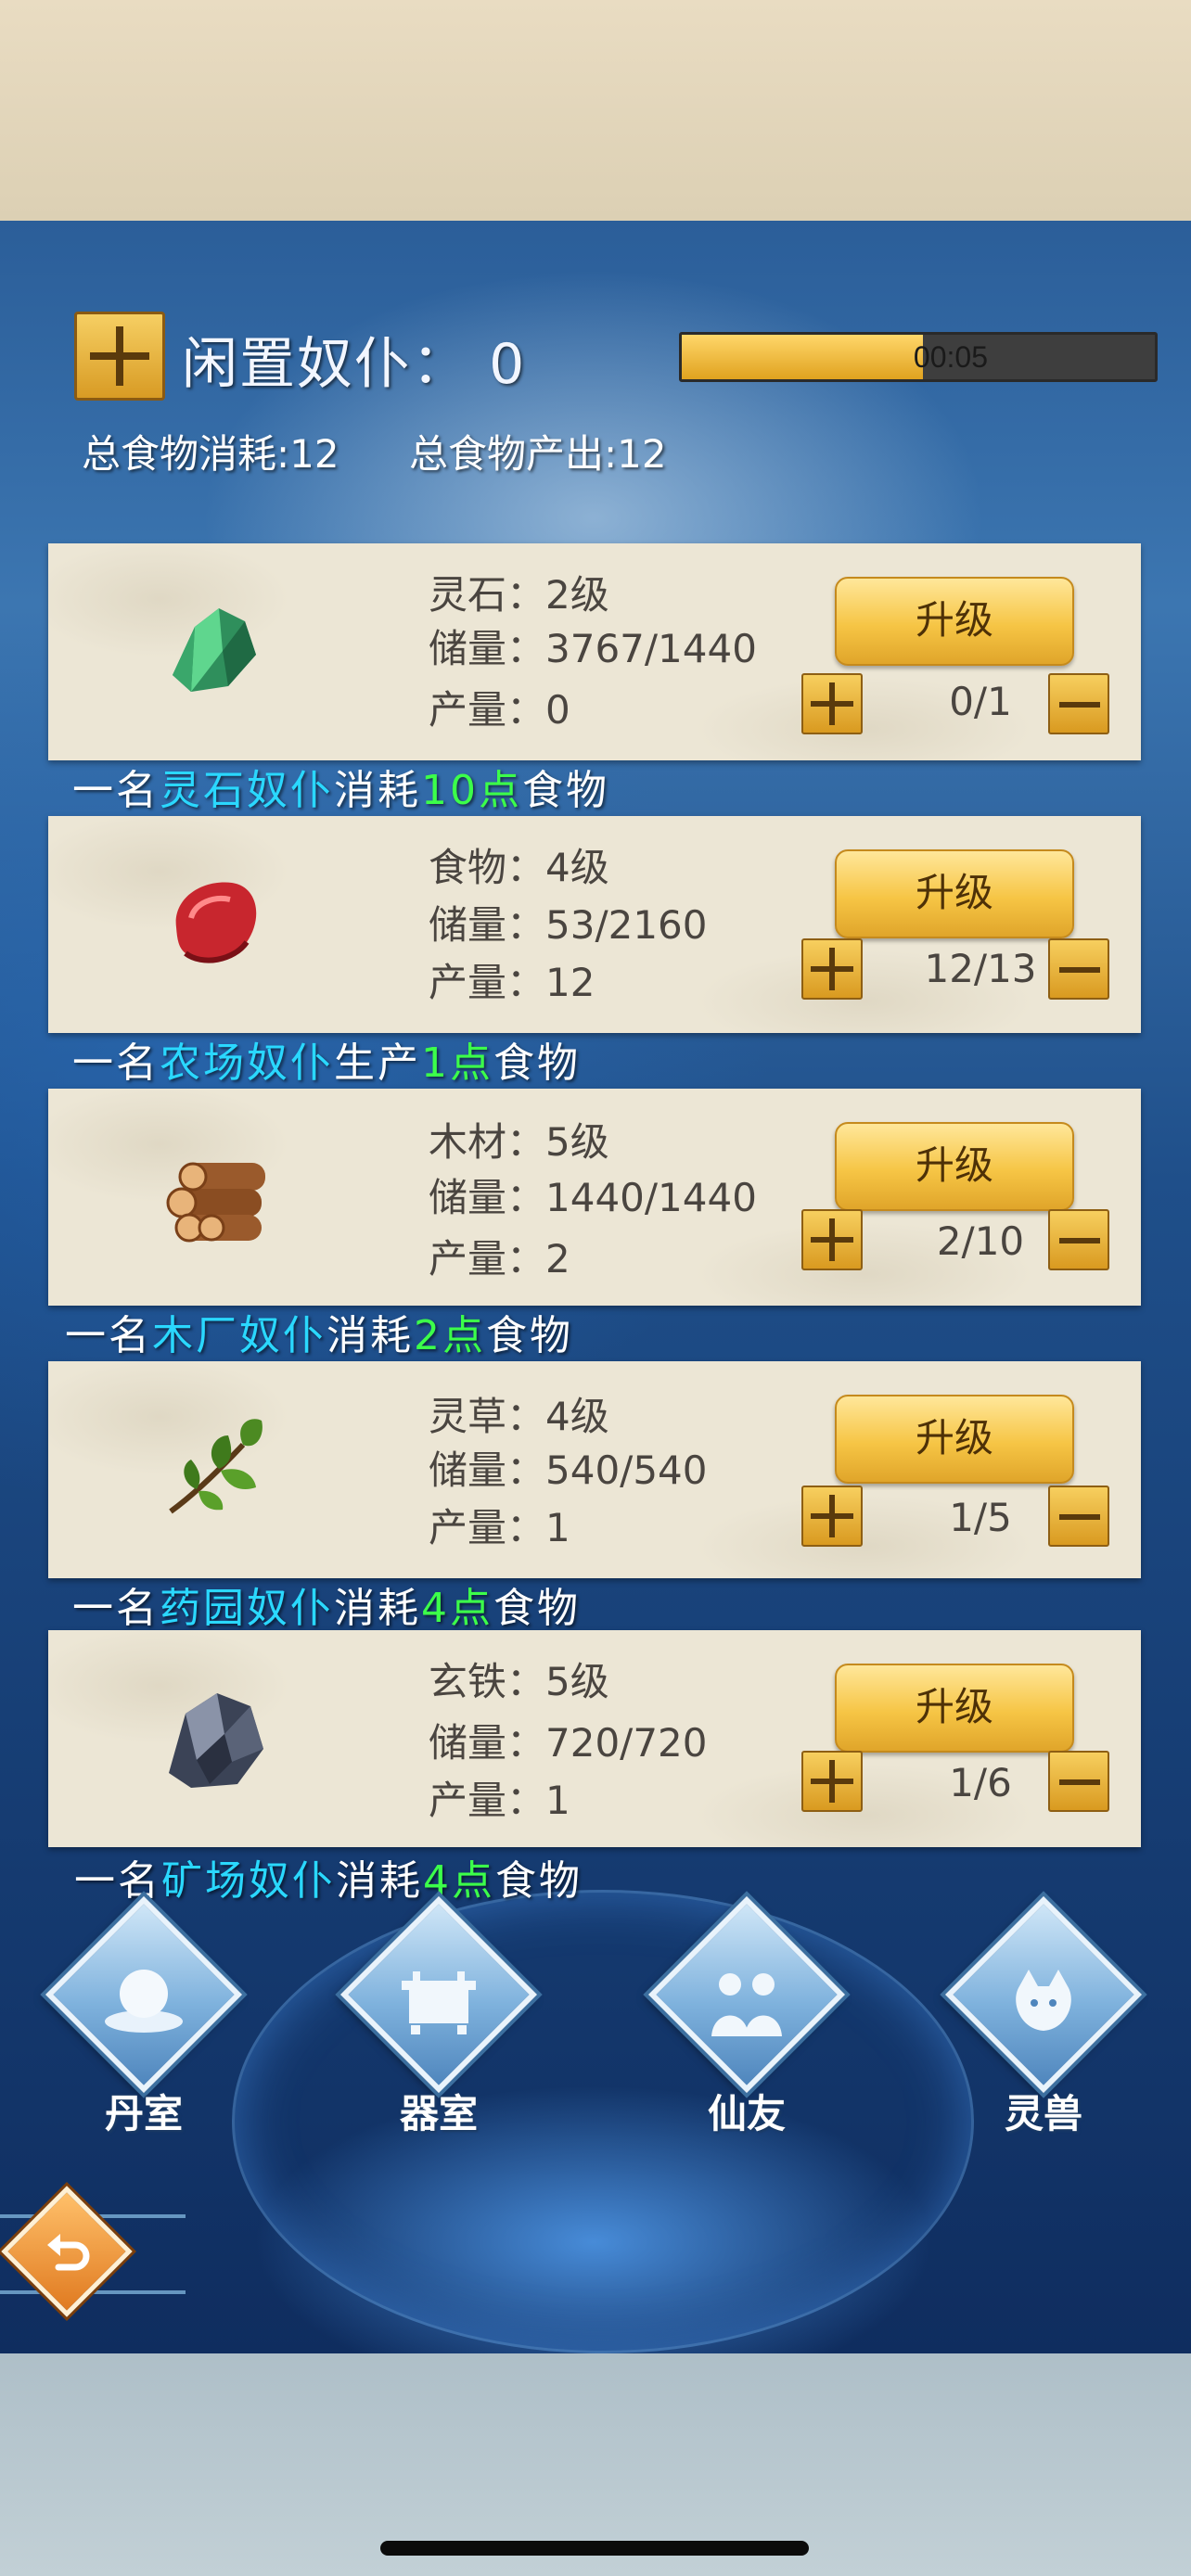 The width and height of the screenshot is (1191, 2576). What do you see at coordinates (210, 454) in the screenshot?
I see `total-food-consumption: 总食物消耗:12` at bounding box center [210, 454].